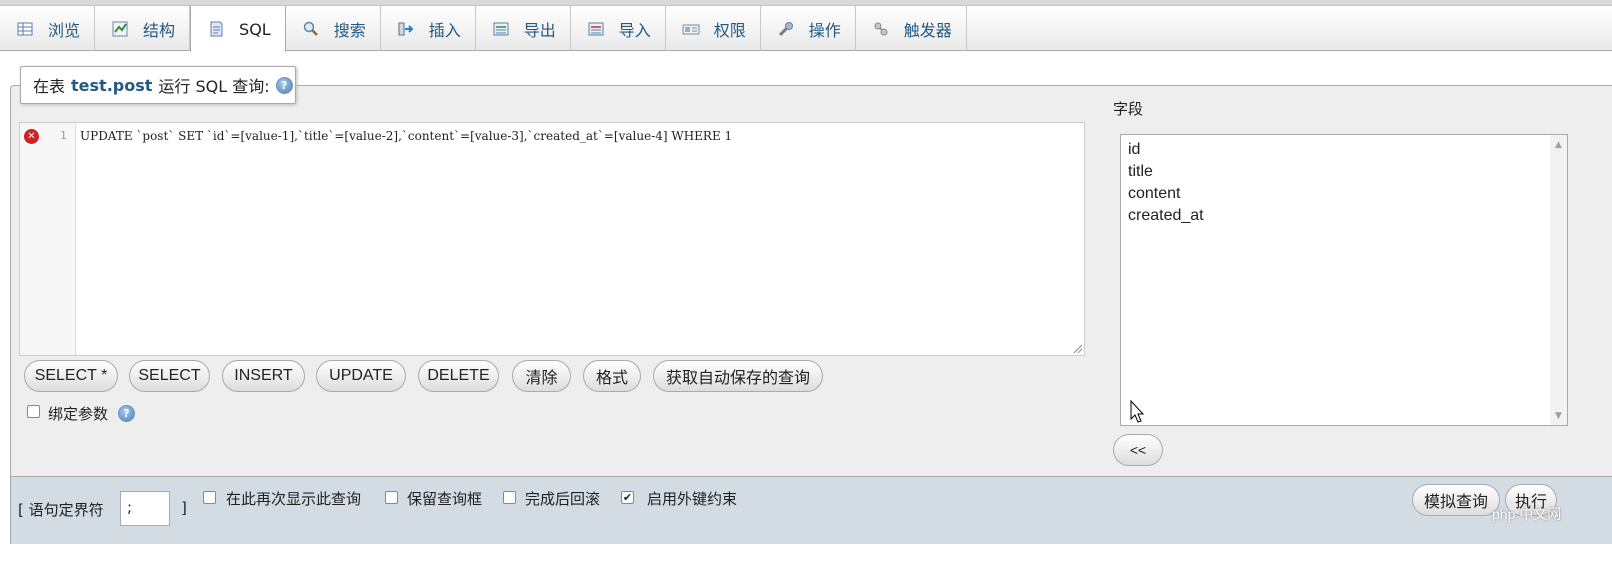 The height and width of the screenshot is (562, 1612). Describe the element at coordinates (71, 376) in the screenshot. I see `select-all-button: SELECT *` at that location.